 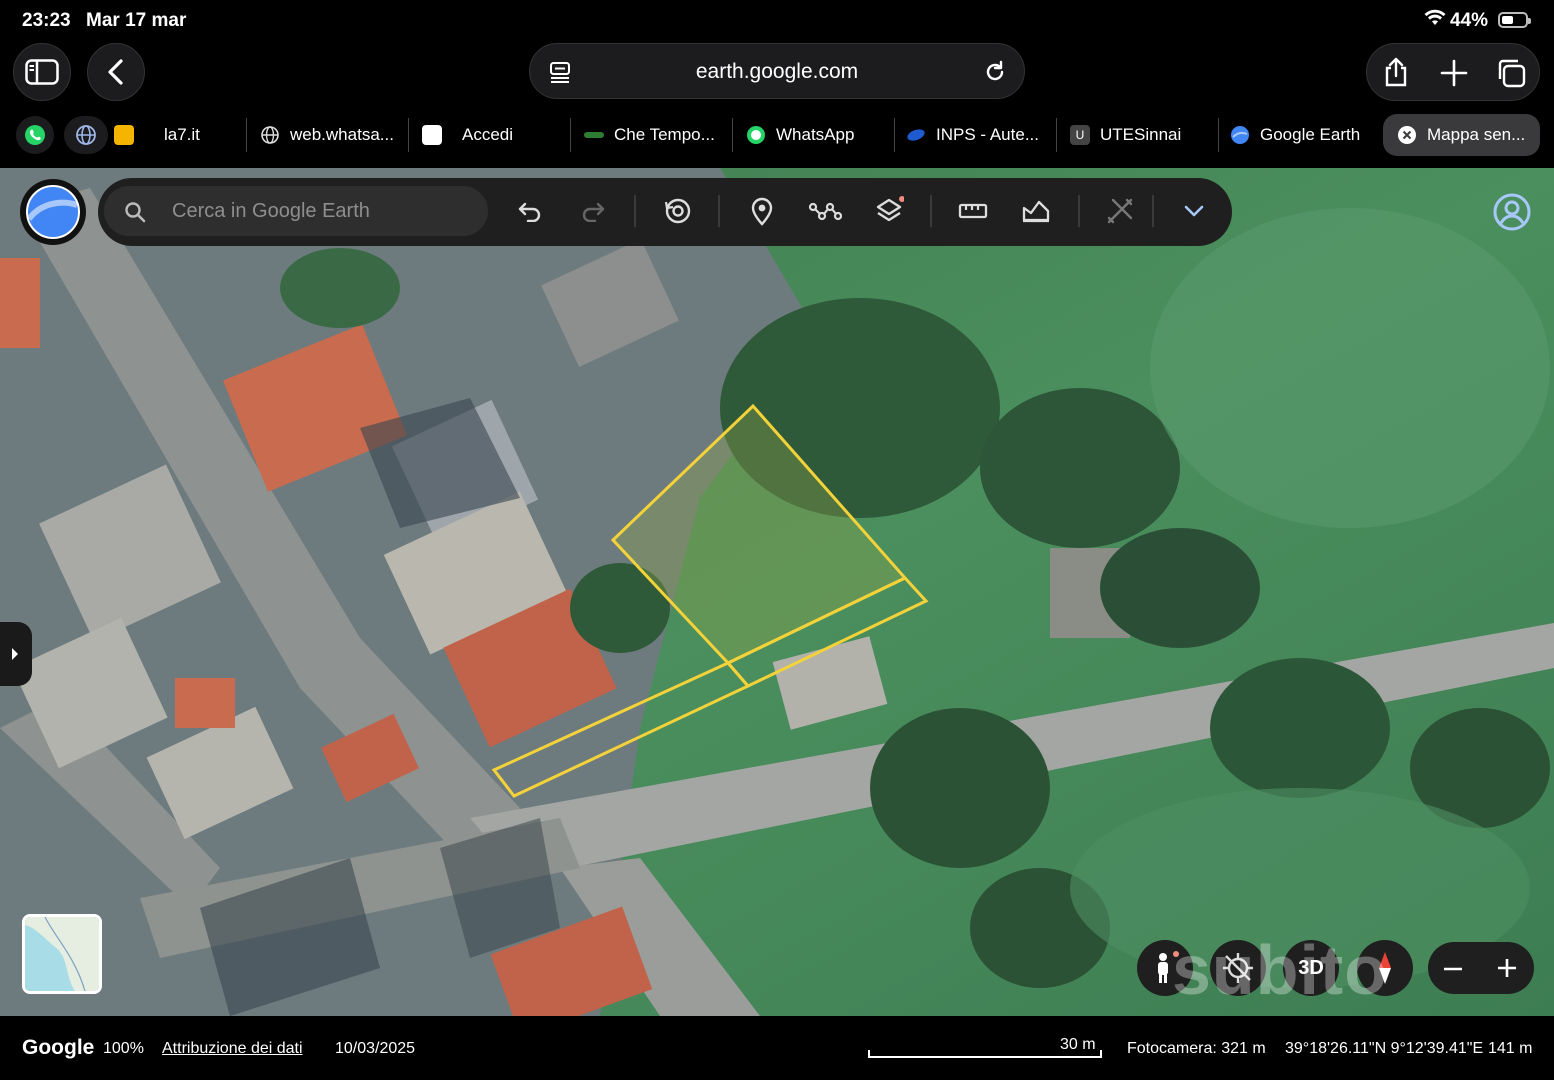 I want to click on tab-whatsapp: WhatsApp, so click(x=818, y=135).